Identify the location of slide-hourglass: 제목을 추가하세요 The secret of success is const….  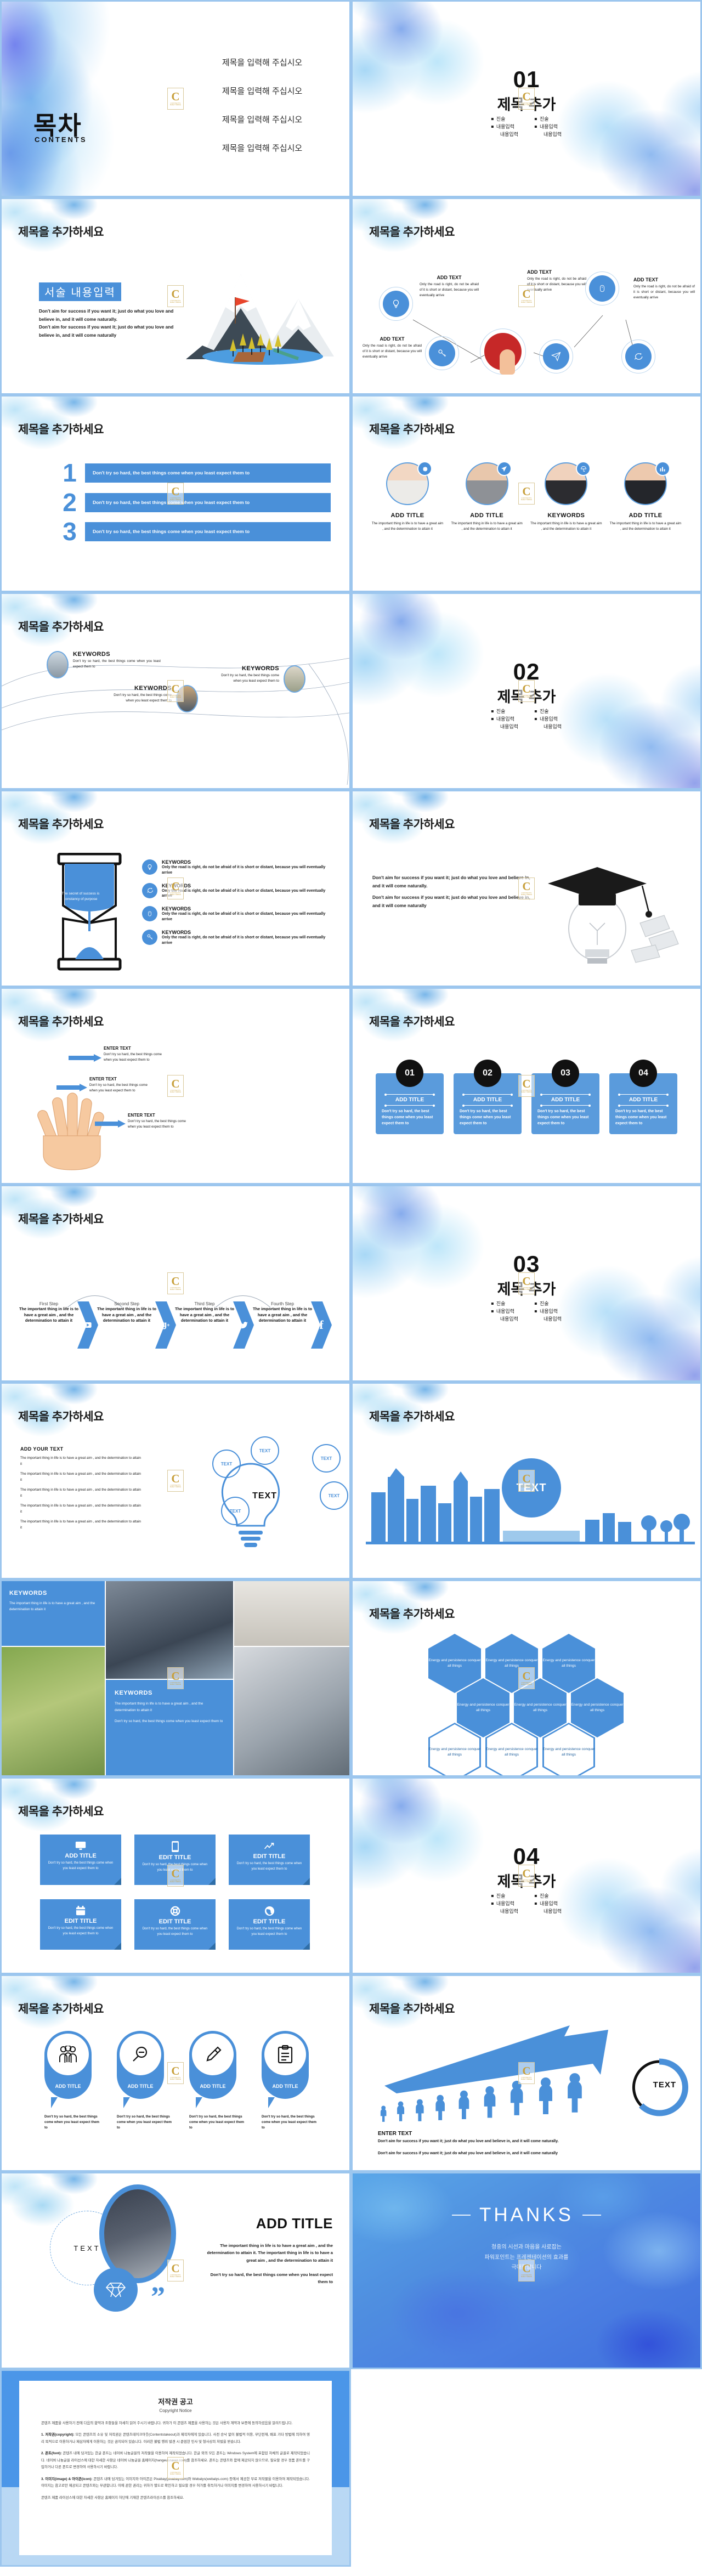
(175, 889).